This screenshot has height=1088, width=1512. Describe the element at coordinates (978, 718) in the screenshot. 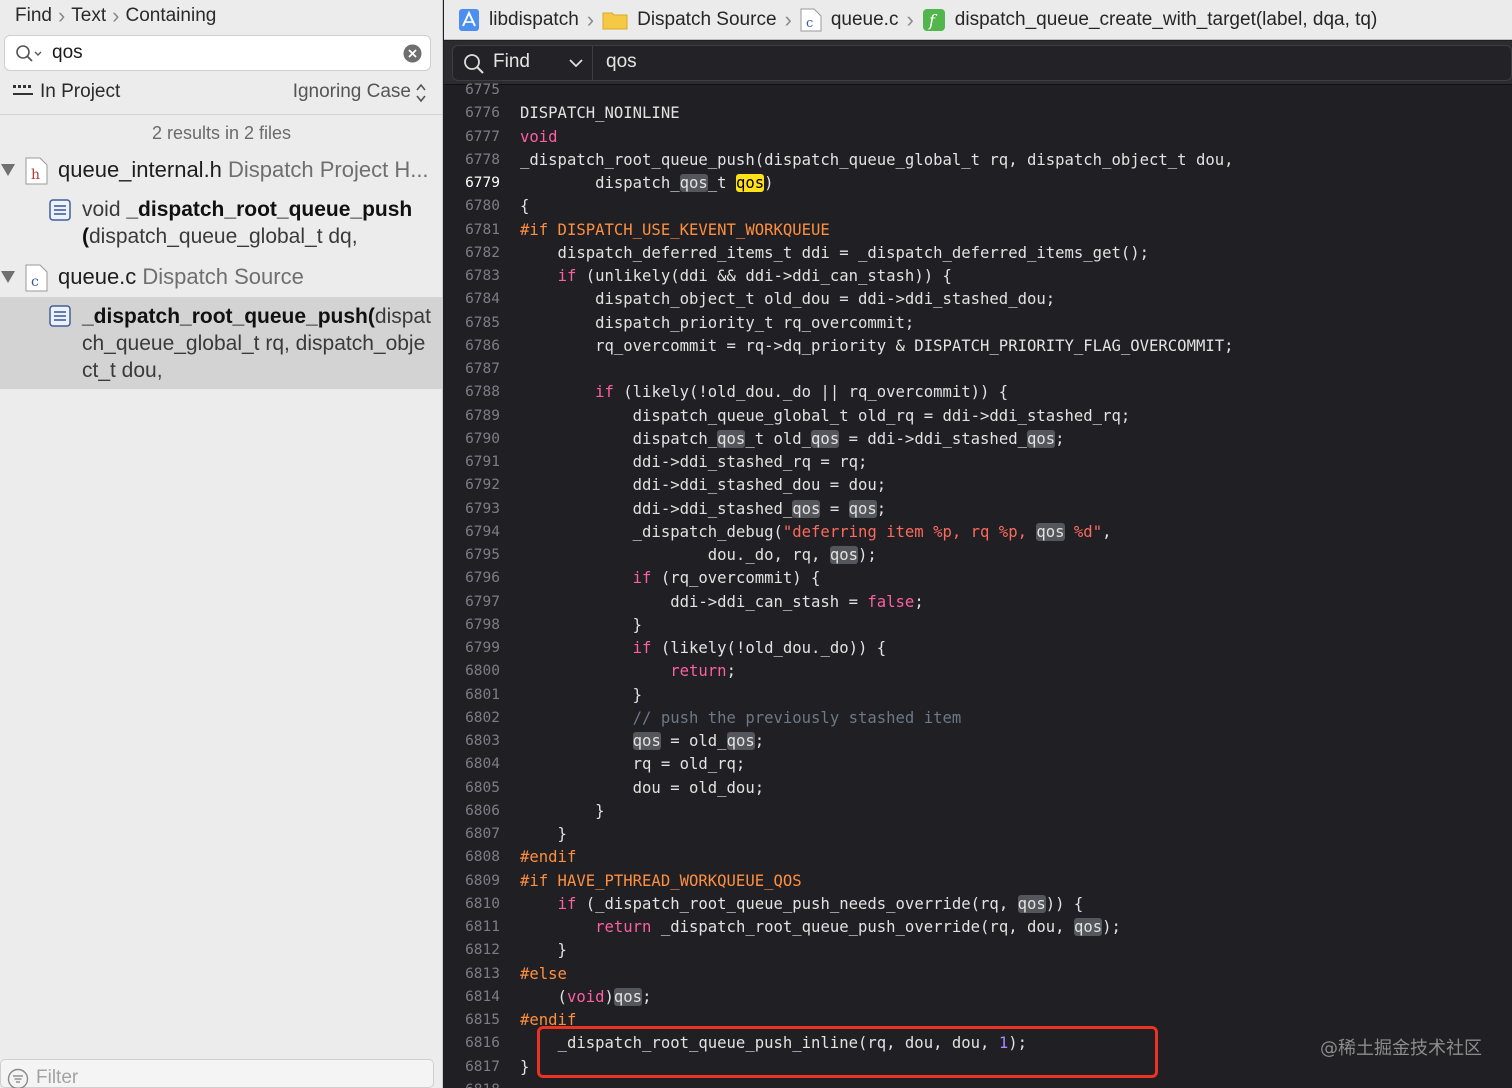

I see `code-line: 6802 // push the previously stashed item` at that location.